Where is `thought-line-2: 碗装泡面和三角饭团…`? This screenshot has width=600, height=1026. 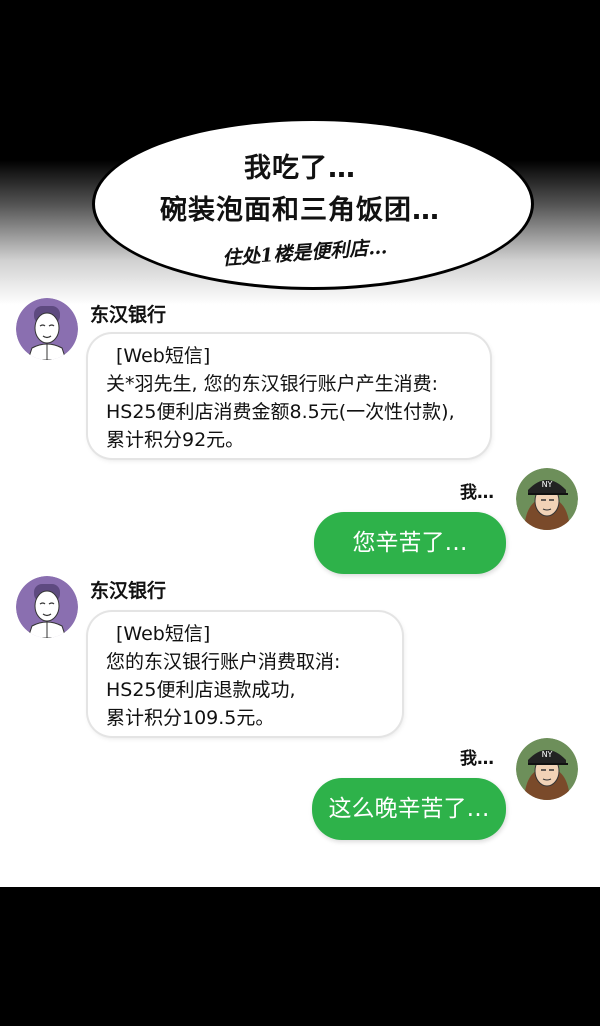
thought-line-2: 碗装泡面和三角饭团… is located at coordinates (300, 210).